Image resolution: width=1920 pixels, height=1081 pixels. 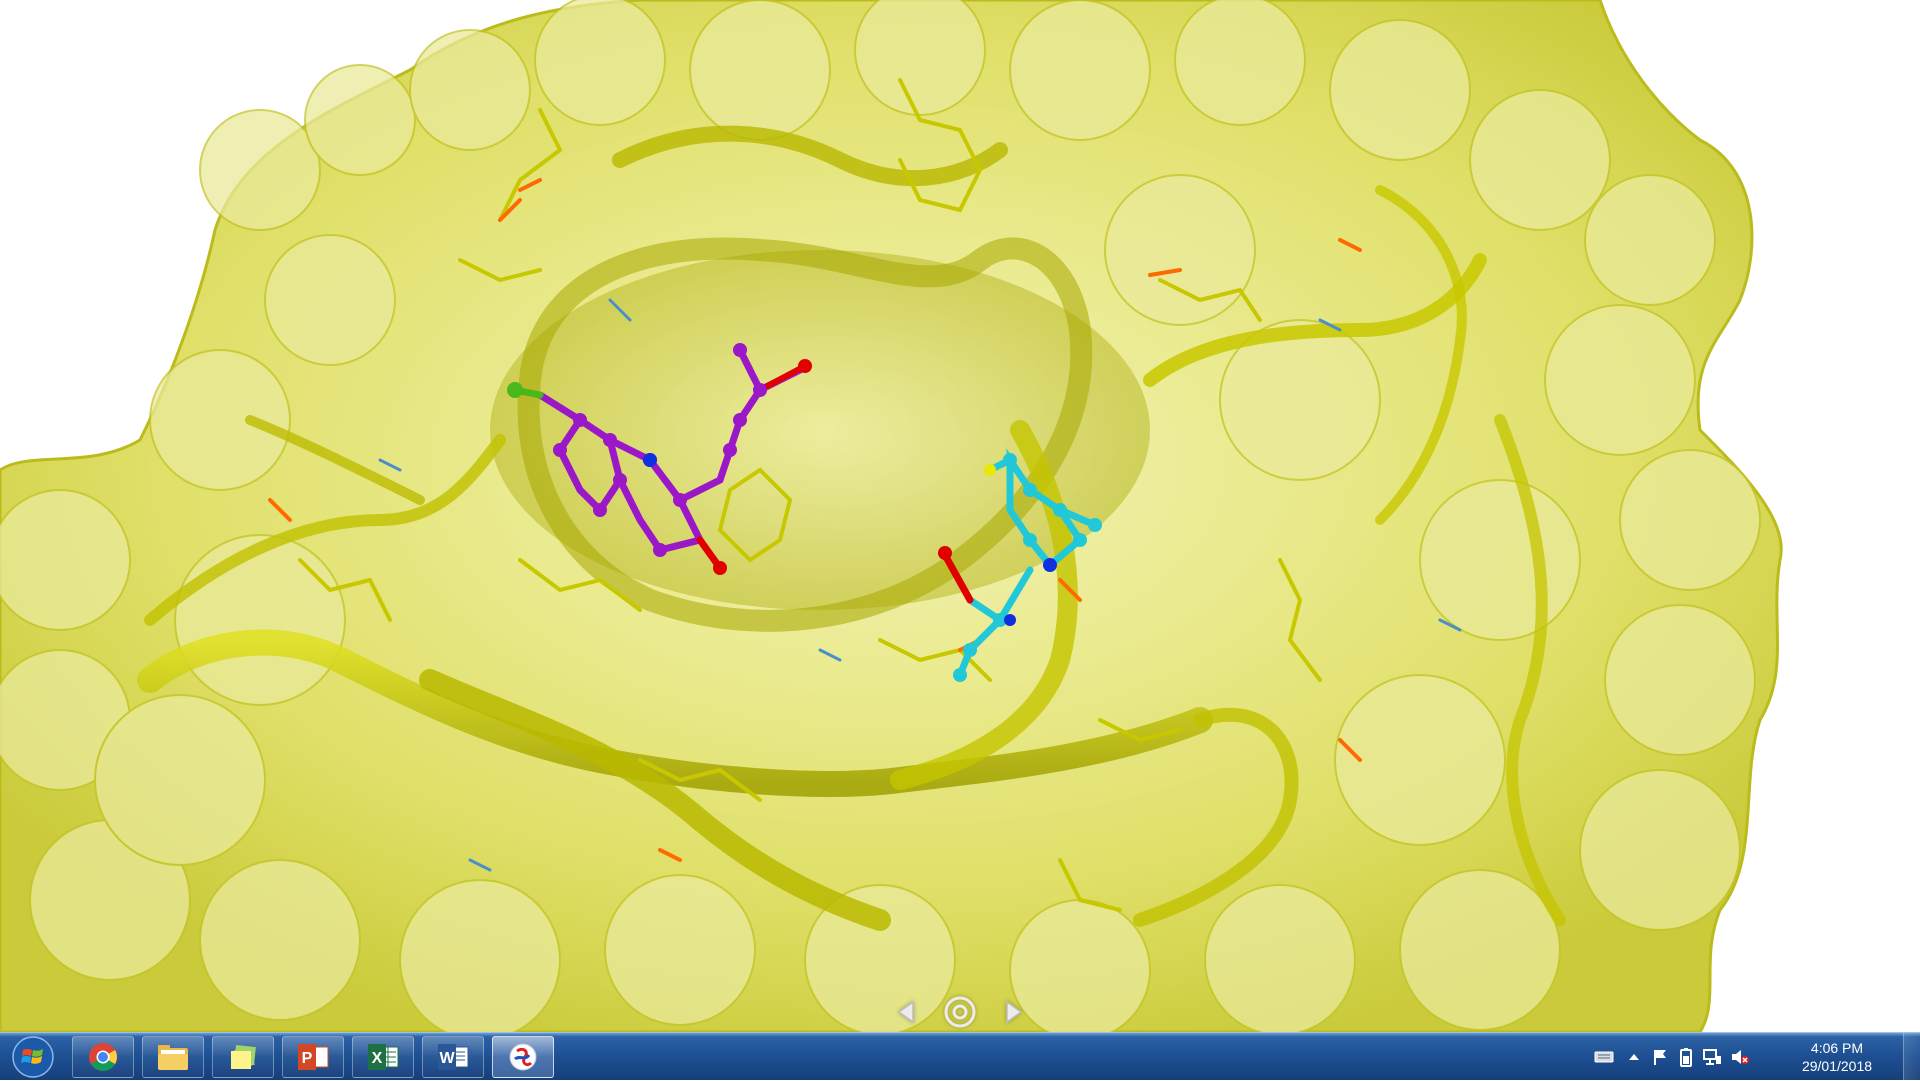 I want to click on chrome-icon, so click(x=103, y=1057).